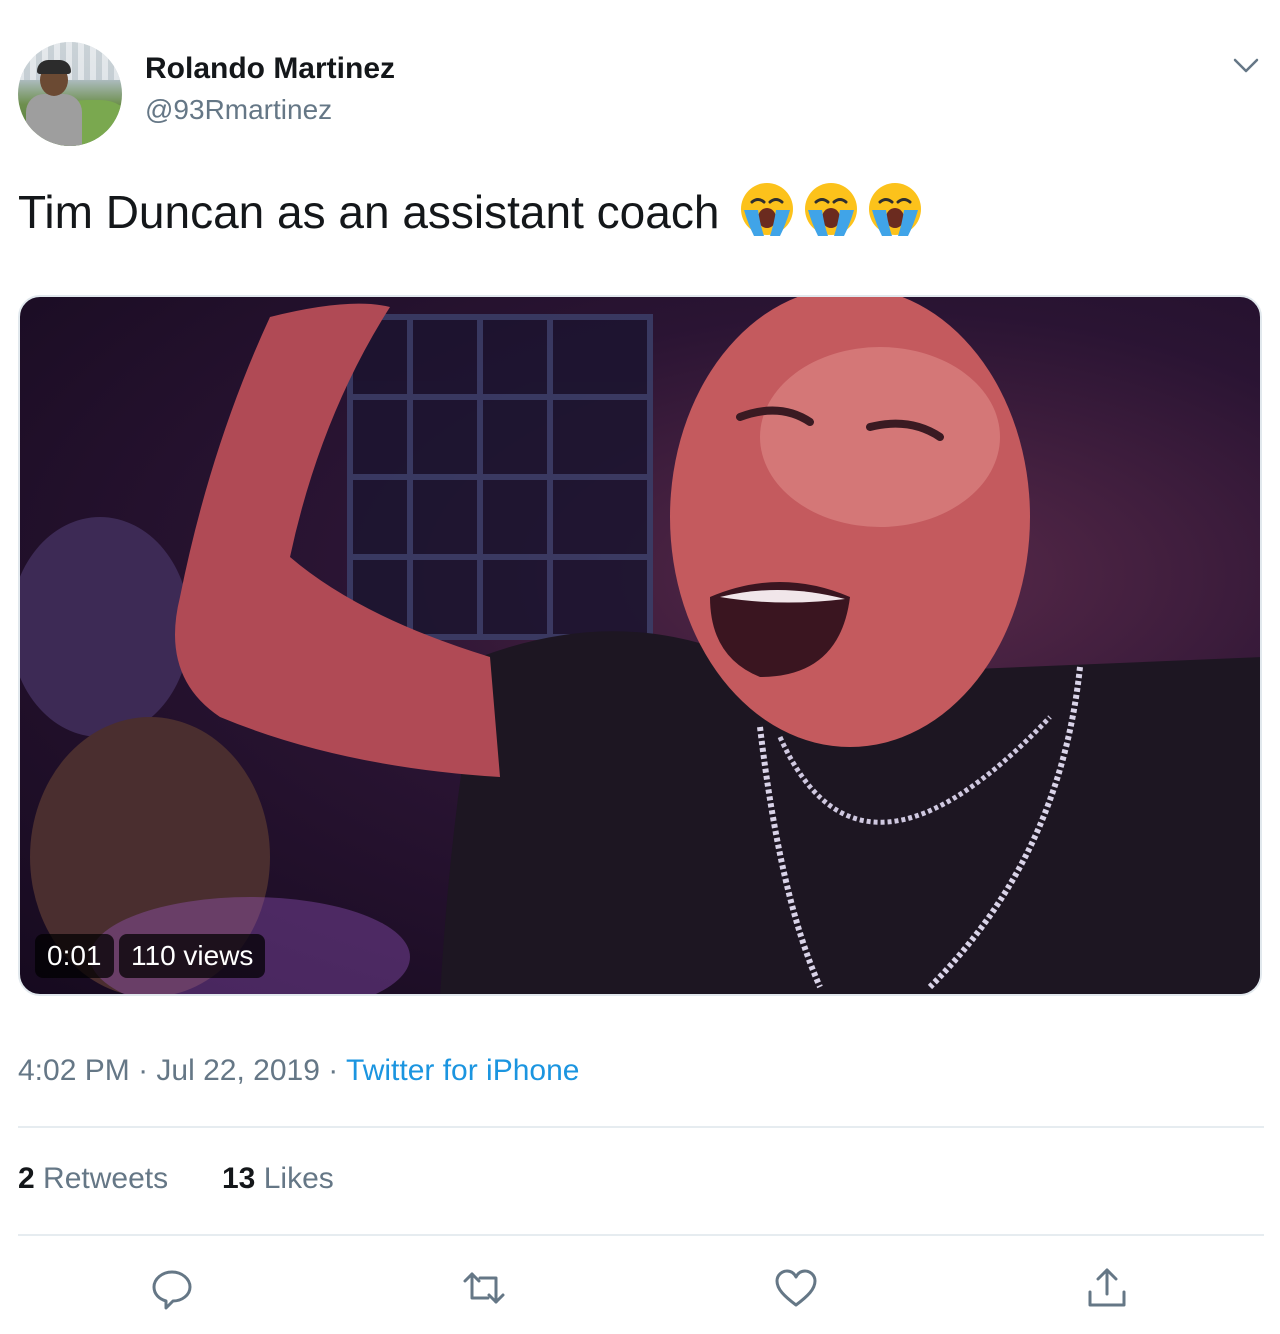 This screenshot has height=1334, width=1280. I want to click on likes-label: Likes, so click(298, 1178).